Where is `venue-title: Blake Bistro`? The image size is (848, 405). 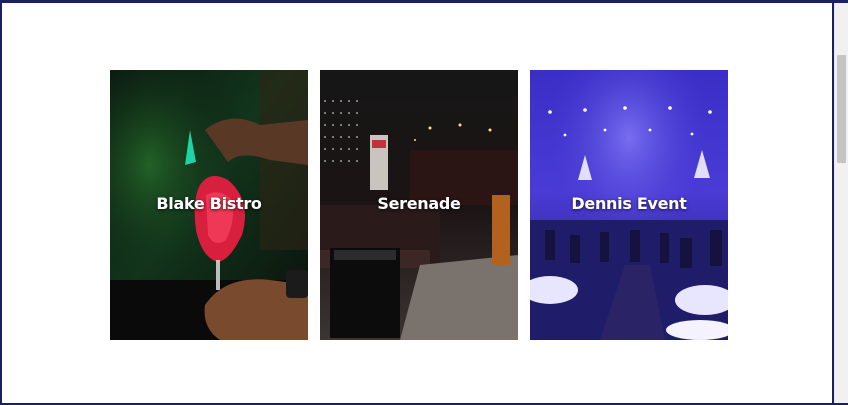
venue-title: Blake Bistro is located at coordinates (209, 203).